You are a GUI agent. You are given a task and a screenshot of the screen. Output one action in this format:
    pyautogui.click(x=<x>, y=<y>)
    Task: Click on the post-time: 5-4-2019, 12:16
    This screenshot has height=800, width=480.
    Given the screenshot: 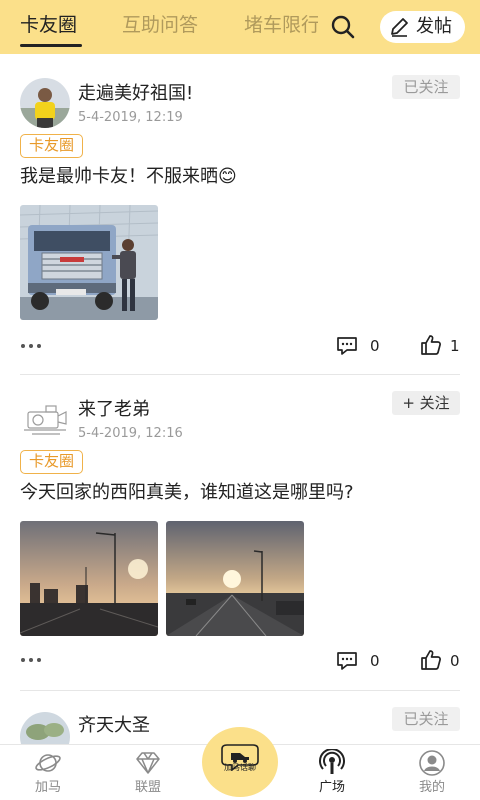 What is the action you would take?
    pyautogui.click(x=130, y=433)
    